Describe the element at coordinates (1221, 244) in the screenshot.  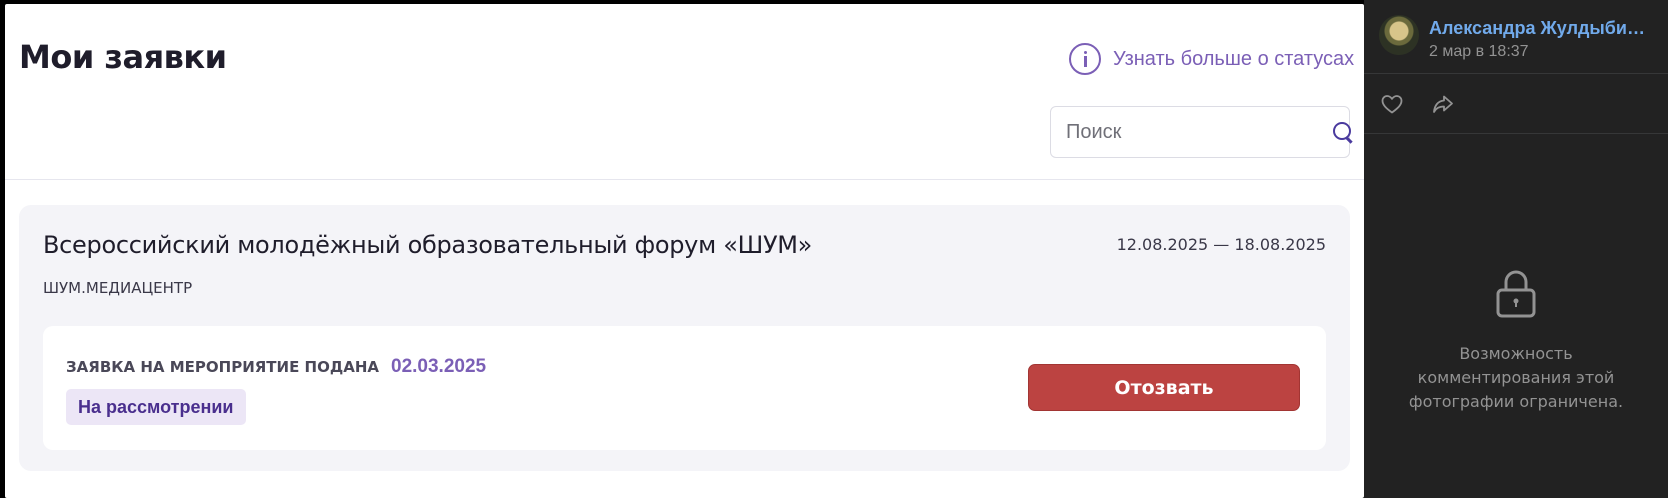
I see `event-dates: 12.08.2025 — 18.08.2025` at that location.